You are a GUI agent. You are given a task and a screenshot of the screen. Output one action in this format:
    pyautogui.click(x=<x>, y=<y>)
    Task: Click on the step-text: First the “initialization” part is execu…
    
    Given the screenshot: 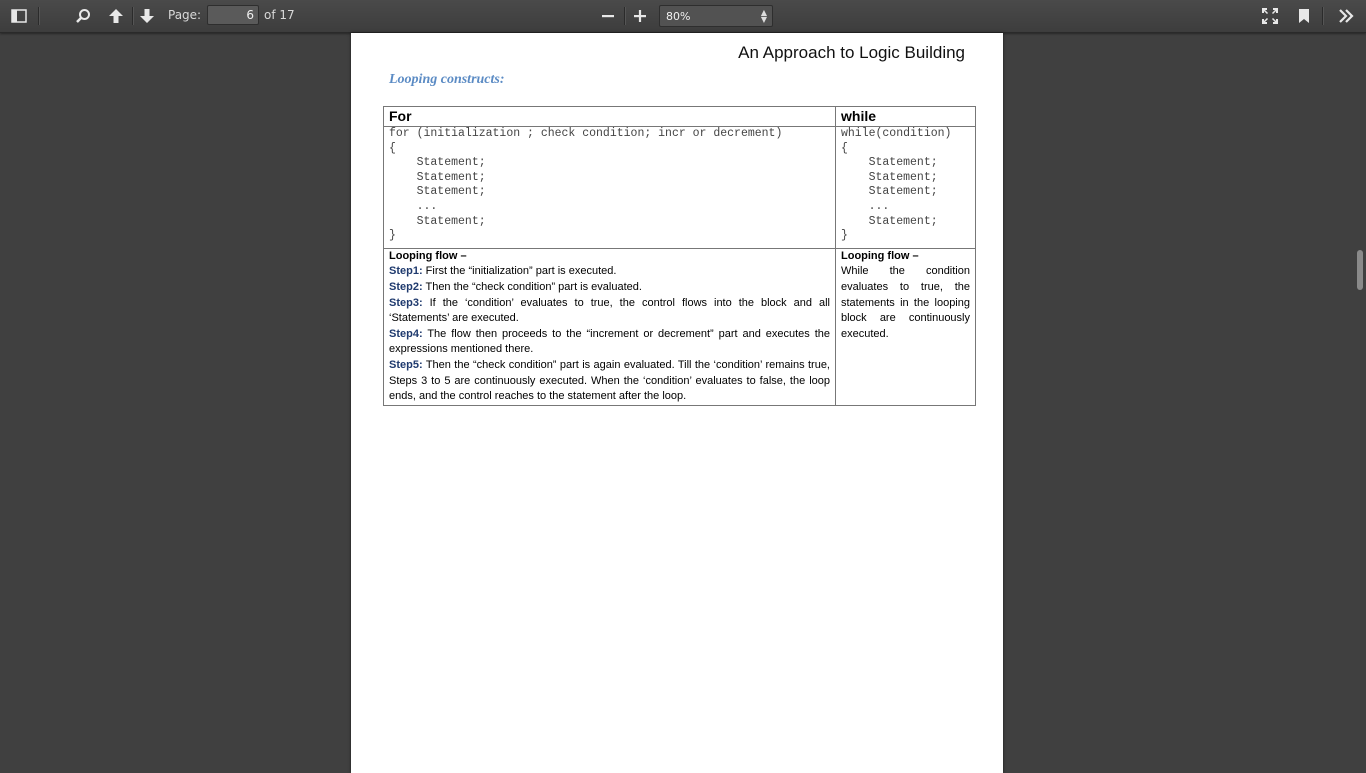 What is the action you would take?
    pyautogui.click(x=519, y=271)
    